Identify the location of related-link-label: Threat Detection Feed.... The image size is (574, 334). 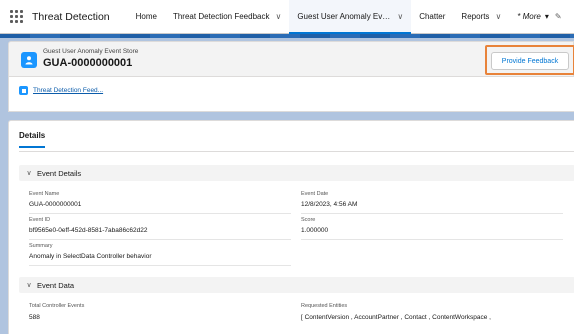
(68, 90).